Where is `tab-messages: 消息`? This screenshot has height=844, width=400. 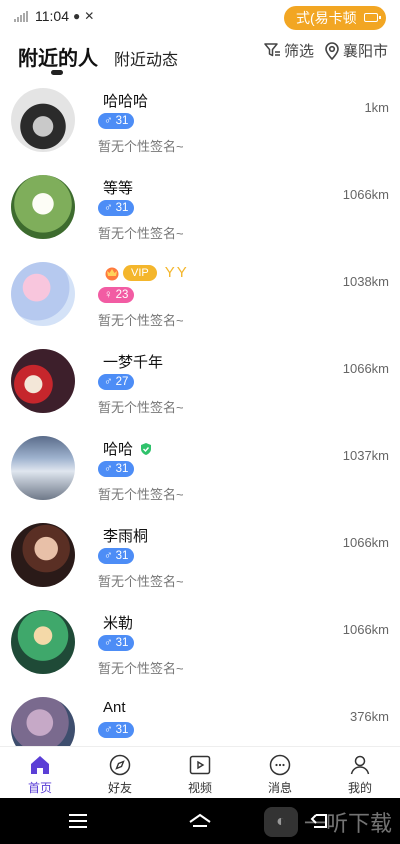
tab-messages: 消息 is located at coordinates (280, 772).